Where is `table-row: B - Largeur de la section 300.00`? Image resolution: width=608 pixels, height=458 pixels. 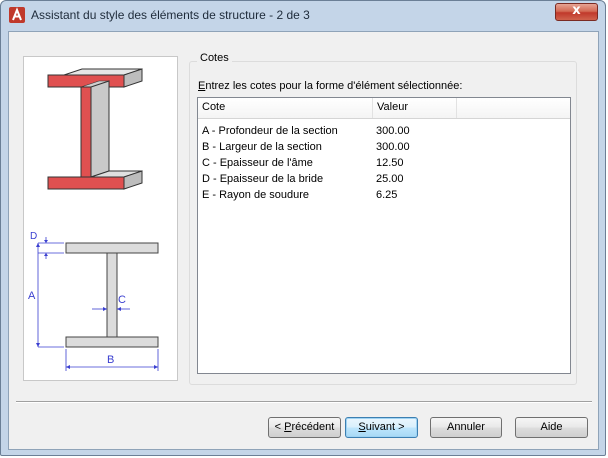
table-row: B - Largeur de la section 300.00 is located at coordinates (384, 149).